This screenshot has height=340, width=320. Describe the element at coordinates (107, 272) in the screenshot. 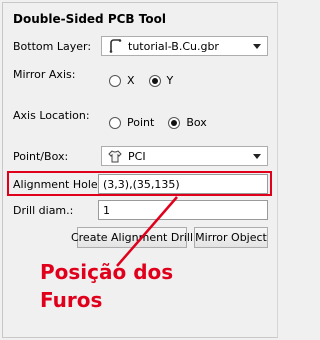

I see `annotation-line-1: Posição dos` at that location.